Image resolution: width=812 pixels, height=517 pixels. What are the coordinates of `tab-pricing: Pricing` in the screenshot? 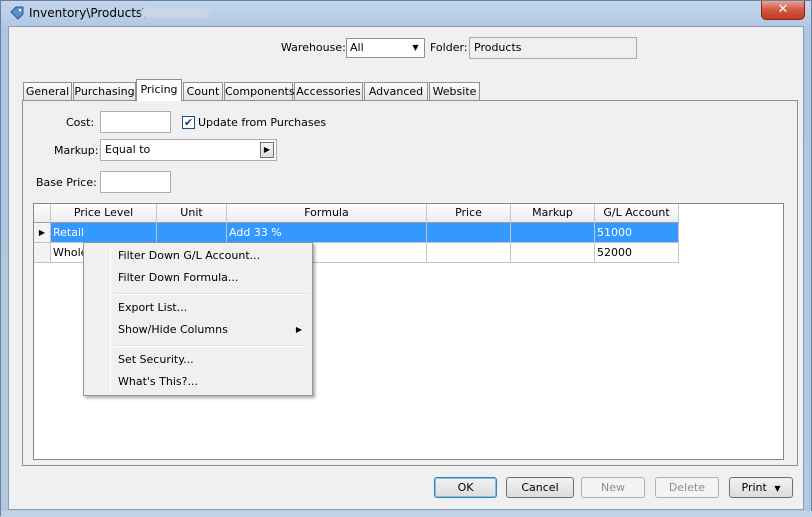 It's located at (159, 90).